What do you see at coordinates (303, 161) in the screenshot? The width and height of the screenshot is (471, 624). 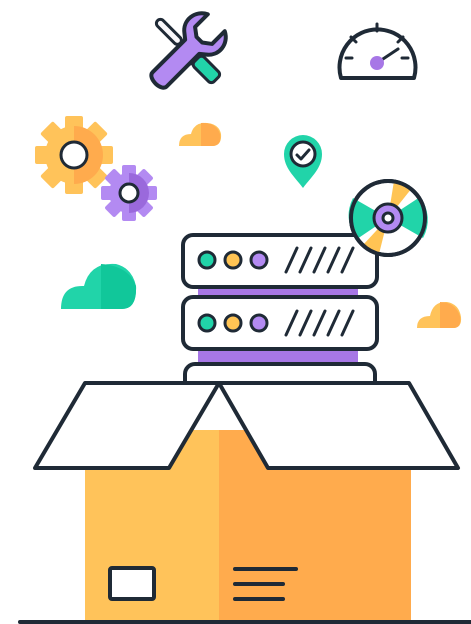 I see `location-check-icon` at bounding box center [303, 161].